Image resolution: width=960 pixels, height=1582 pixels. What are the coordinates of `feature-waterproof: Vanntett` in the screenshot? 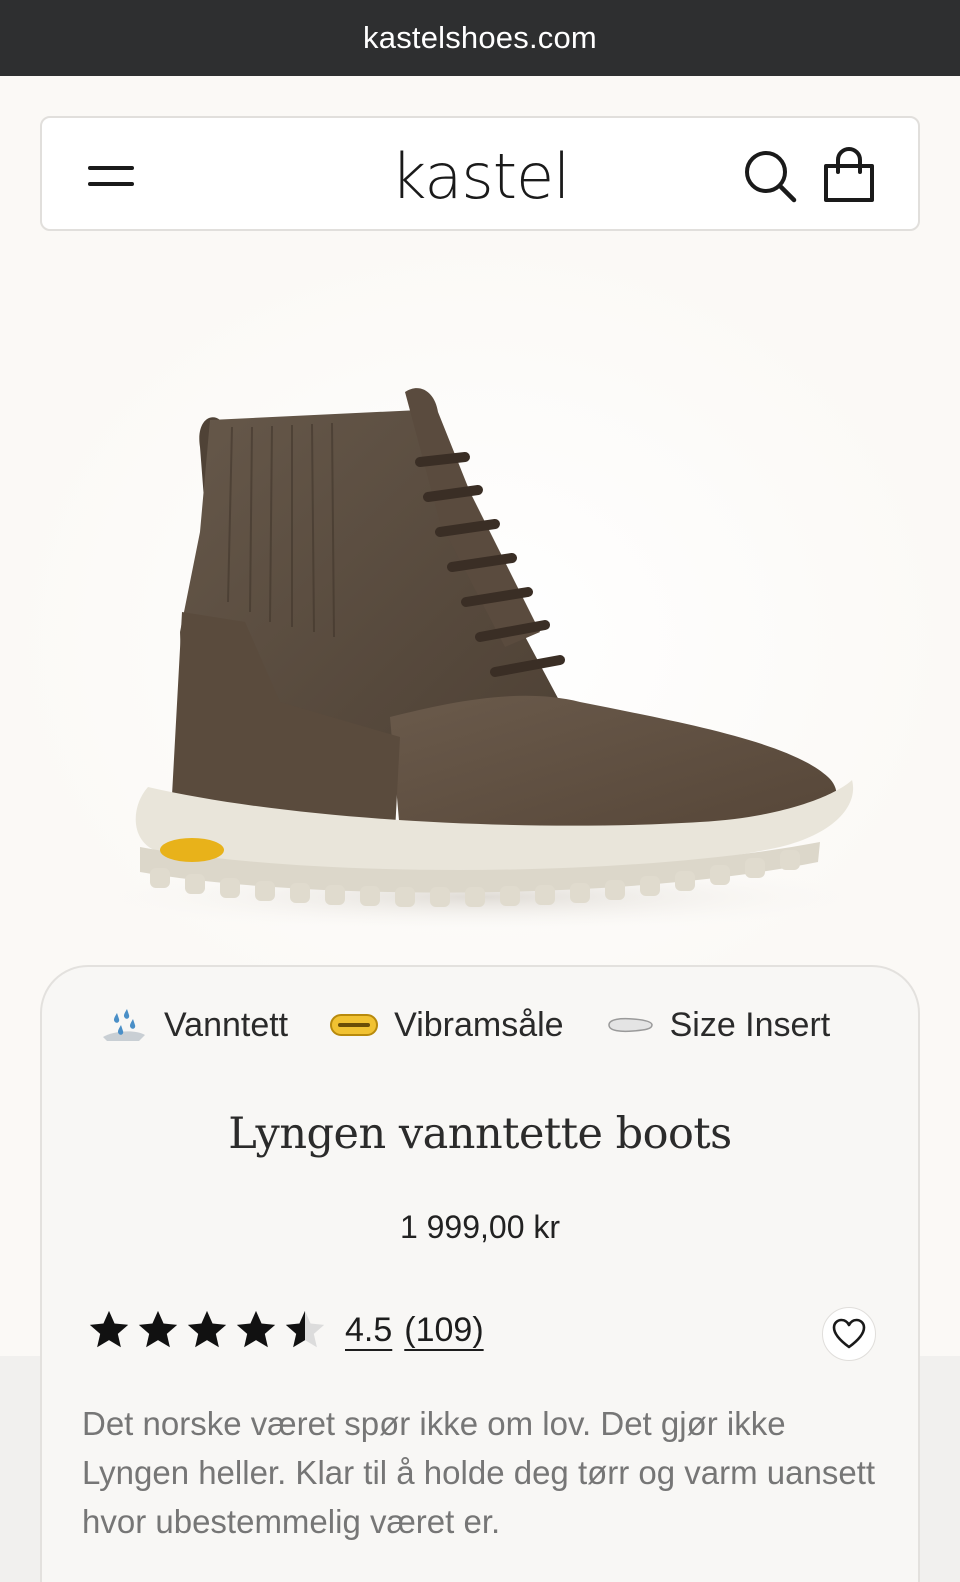 It's located at (193, 1025).